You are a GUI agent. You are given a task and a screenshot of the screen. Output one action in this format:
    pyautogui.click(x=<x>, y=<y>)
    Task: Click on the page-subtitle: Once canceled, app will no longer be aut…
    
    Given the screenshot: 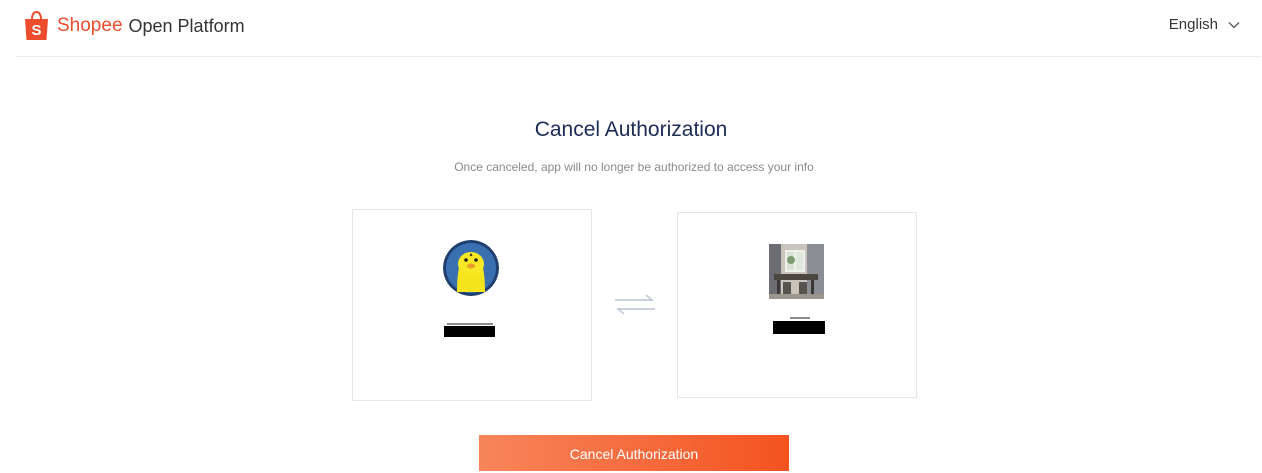 What is the action you would take?
    pyautogui.click(x=634, y=167)
    